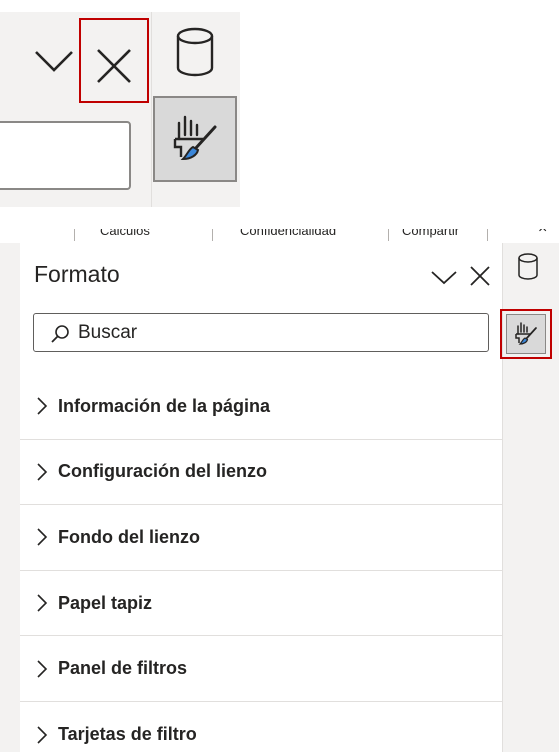  Describe the element at coordinates (65, 155) in the screenshot. I see `zoom-input-field` at that location.